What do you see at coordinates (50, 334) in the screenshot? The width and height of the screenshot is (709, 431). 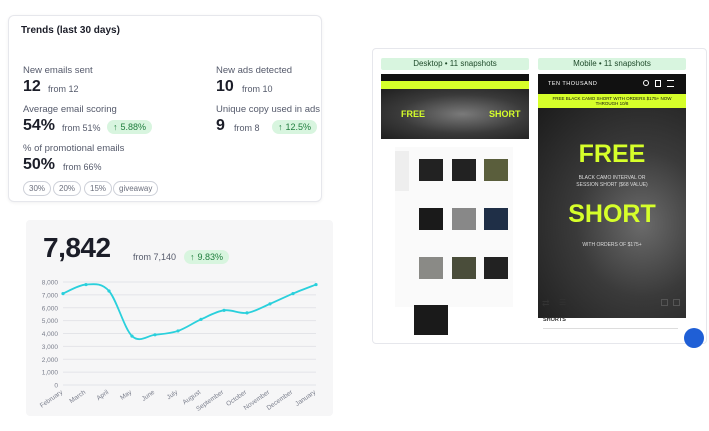 I see `y-tick-label: 4,000` at bounding box center [50, 334].